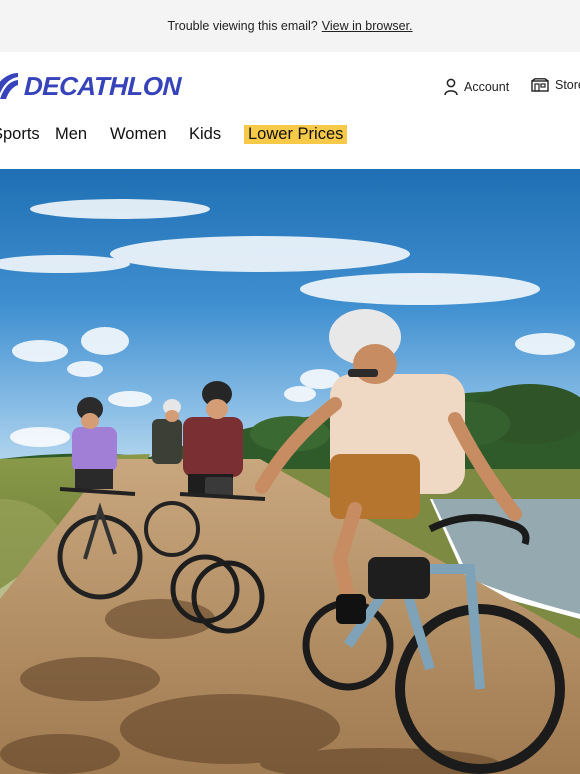 The height and width of the screenshot is (774, 580). What do you see at coordinates (487, 87) in the screenshot?
I see `account-label: Account` at bounding box center [487, 87].